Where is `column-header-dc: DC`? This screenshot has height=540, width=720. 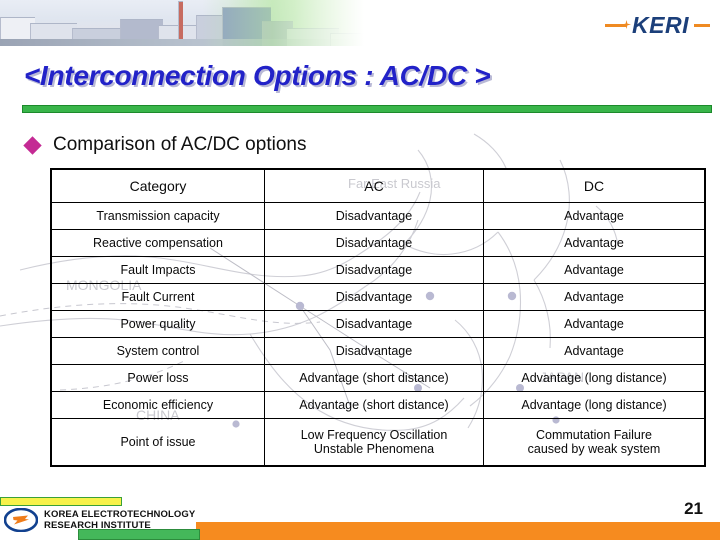
column-header-dc: DC is located at coordinates (594, 185).